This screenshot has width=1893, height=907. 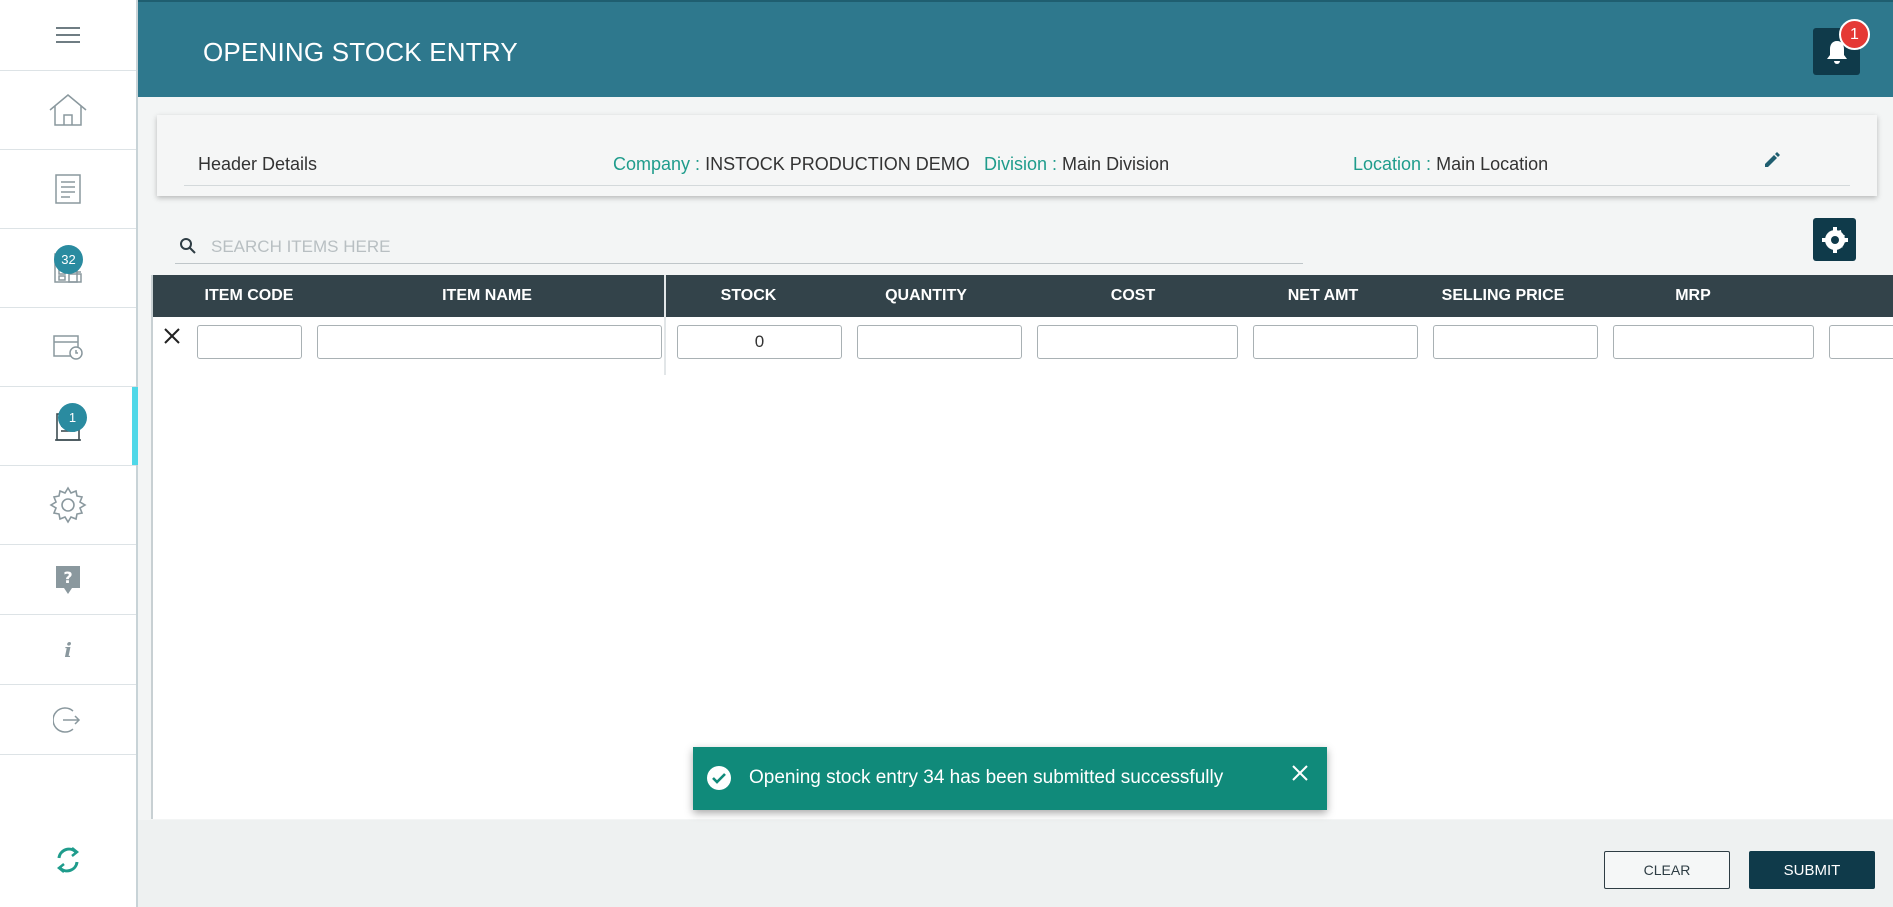 I want to click on sync-icon, so click(x=68, y=860).